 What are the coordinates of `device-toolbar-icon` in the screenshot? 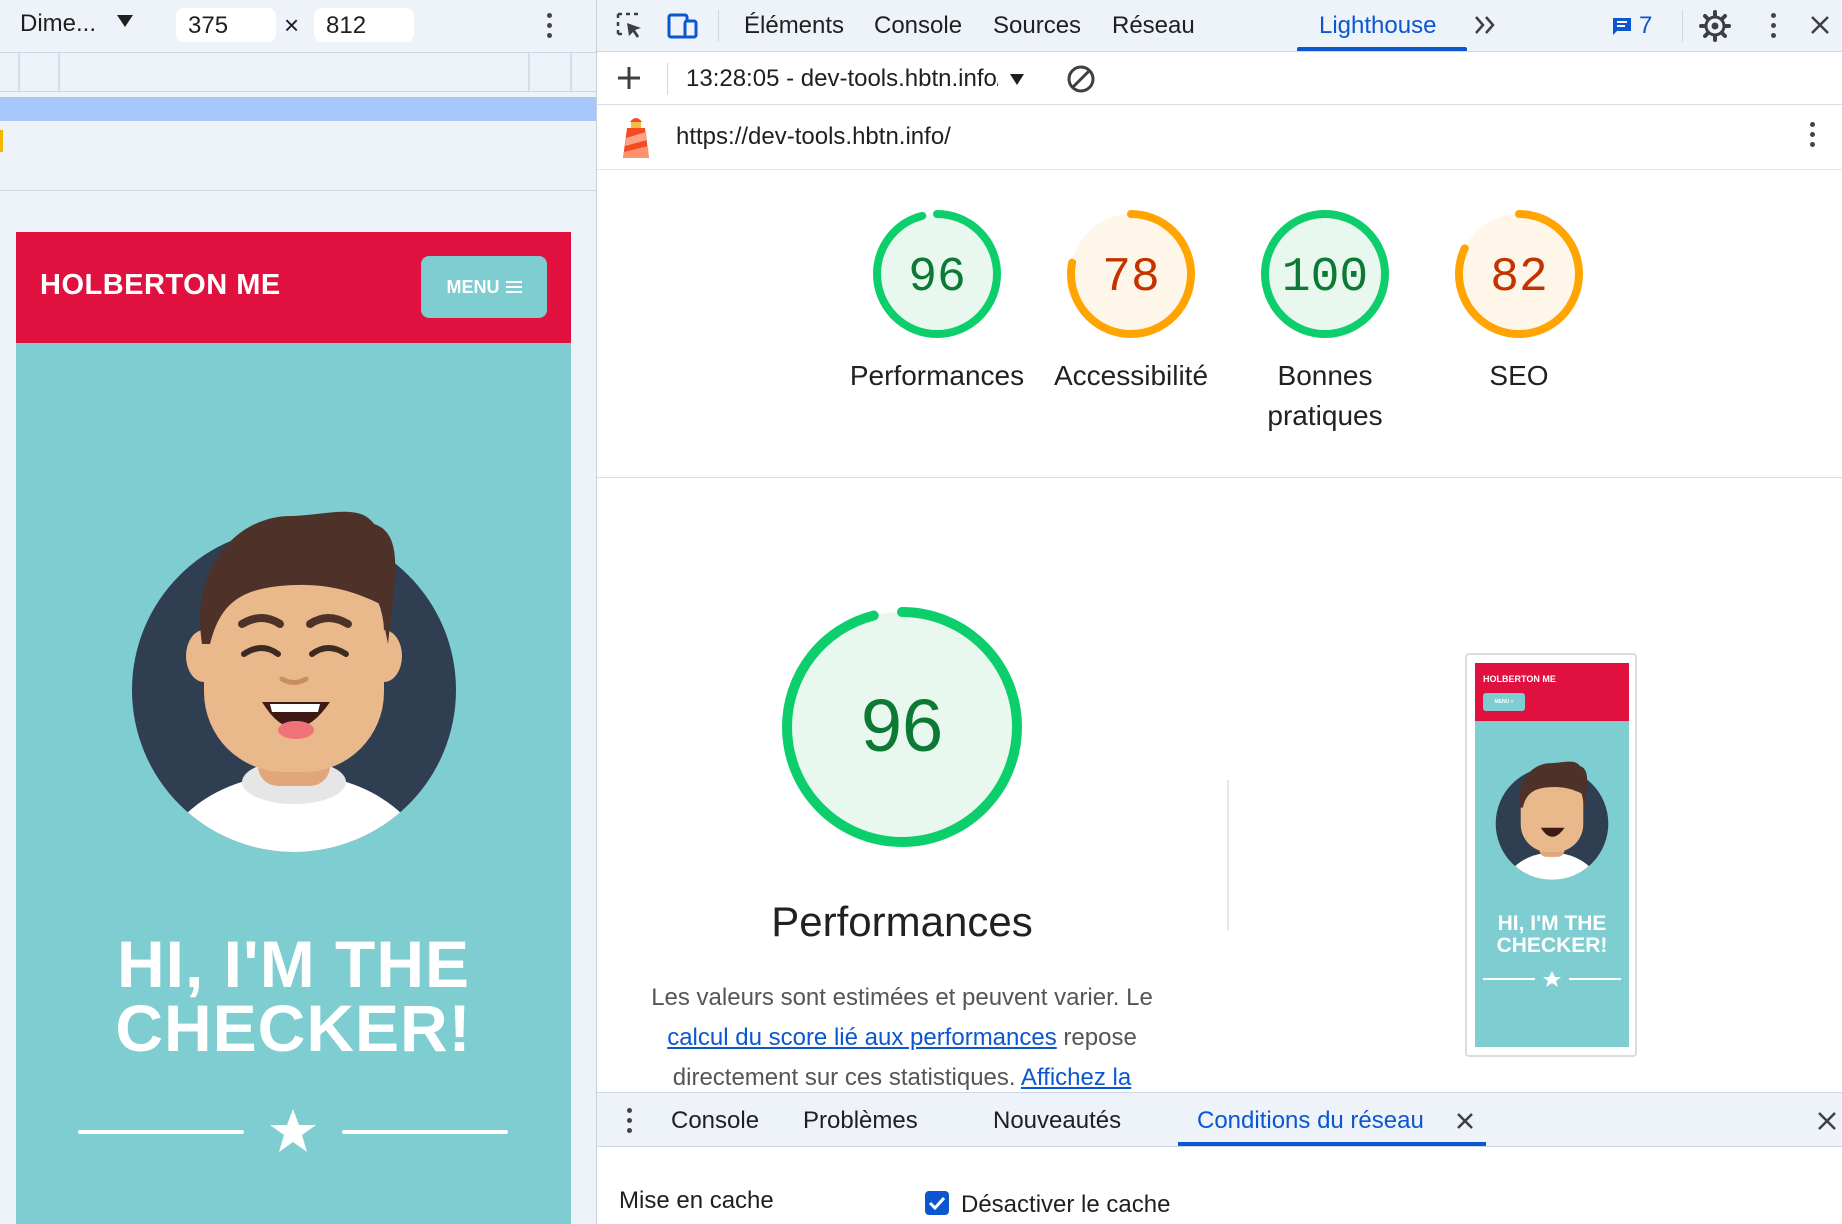 It's located at (683, 26).